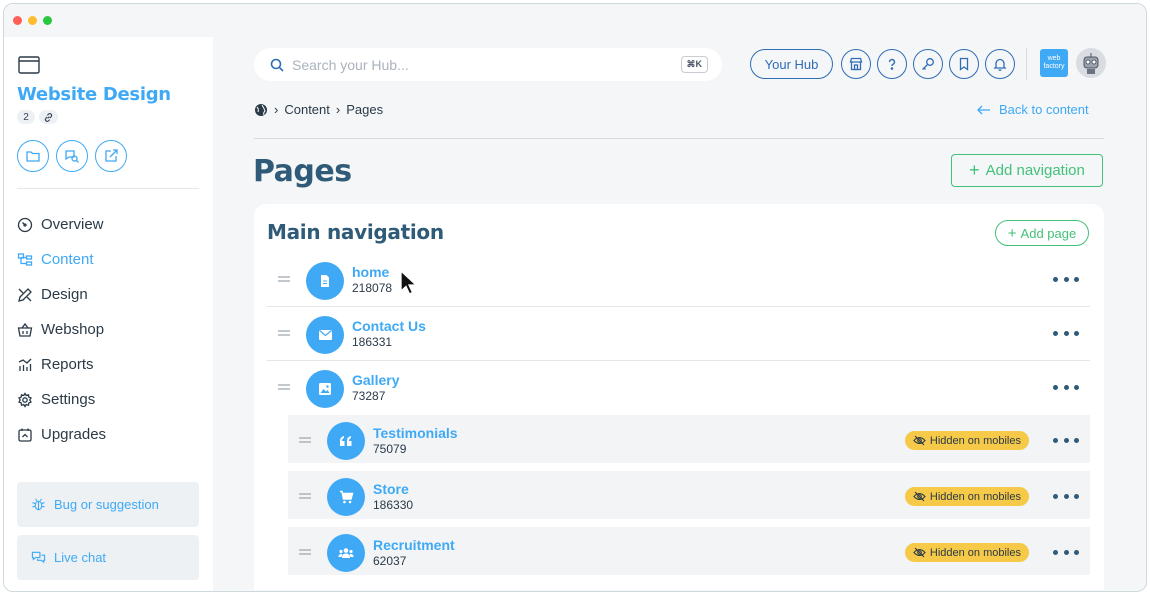  What do you see at coordinates (974, 170) in the screenshot?
I see `plus-icon: +` at bounding box center [974, 170].